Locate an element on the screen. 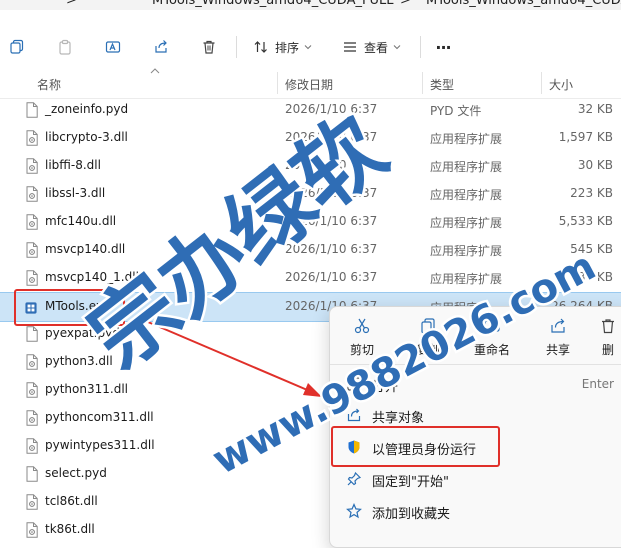 The height and width of the screenshot is (548, 621). new-button is located at coordinates (17, 47).